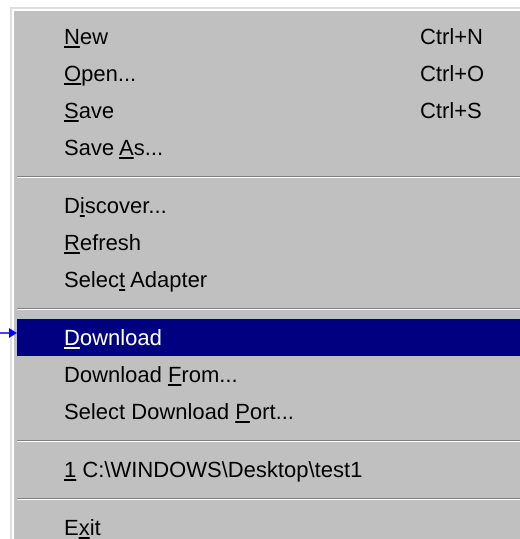  I want to click on pointer-arrow-icon, so click(8, 333).